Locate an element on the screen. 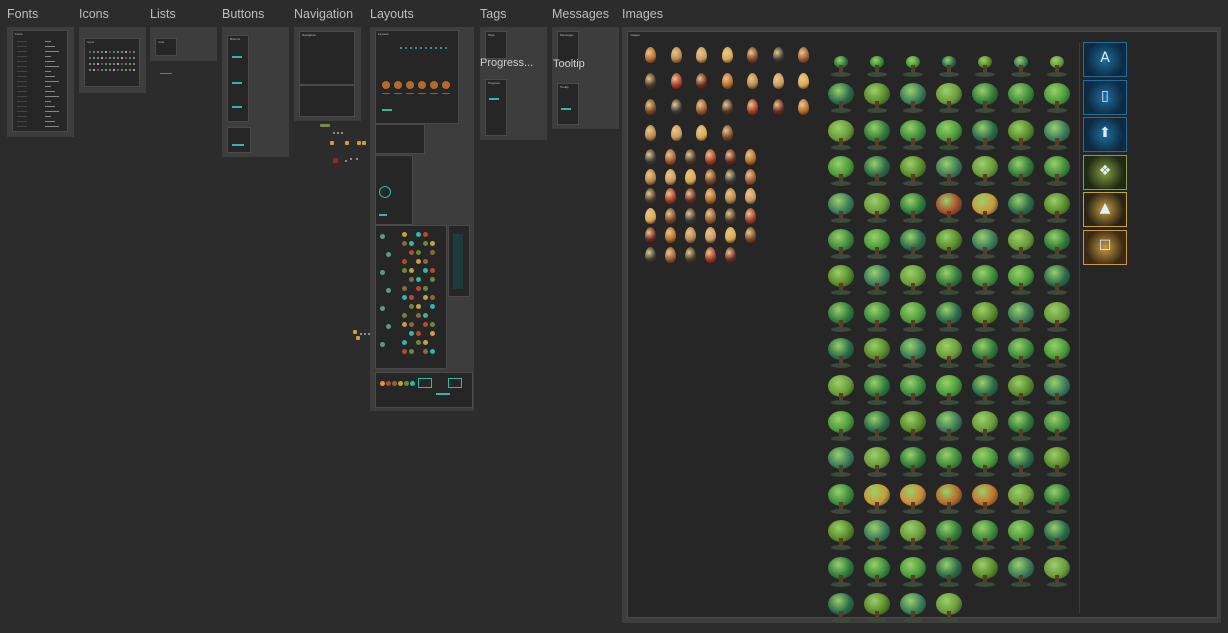  section-title-lists: Lists is located at coordinates (163, 14).